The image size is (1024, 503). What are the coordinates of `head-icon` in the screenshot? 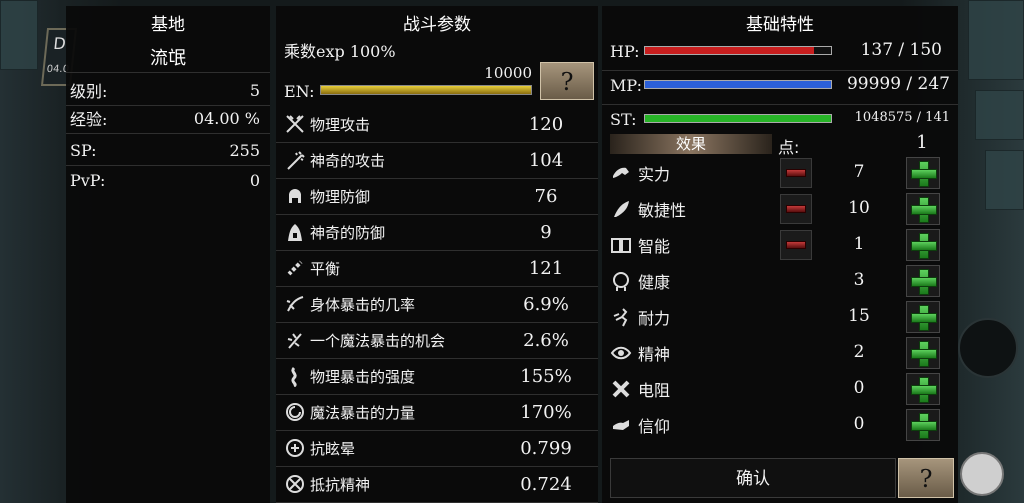 It's located at (621, 281).